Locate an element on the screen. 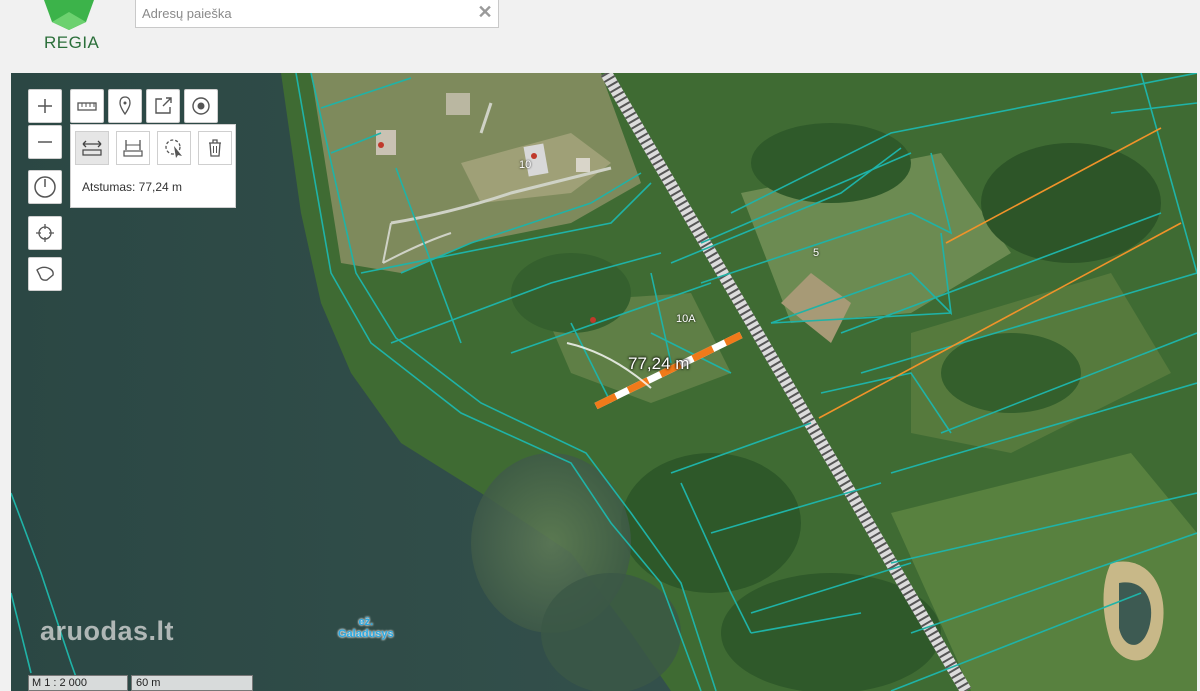  ruler-icon is located at coordinates (87, 106).